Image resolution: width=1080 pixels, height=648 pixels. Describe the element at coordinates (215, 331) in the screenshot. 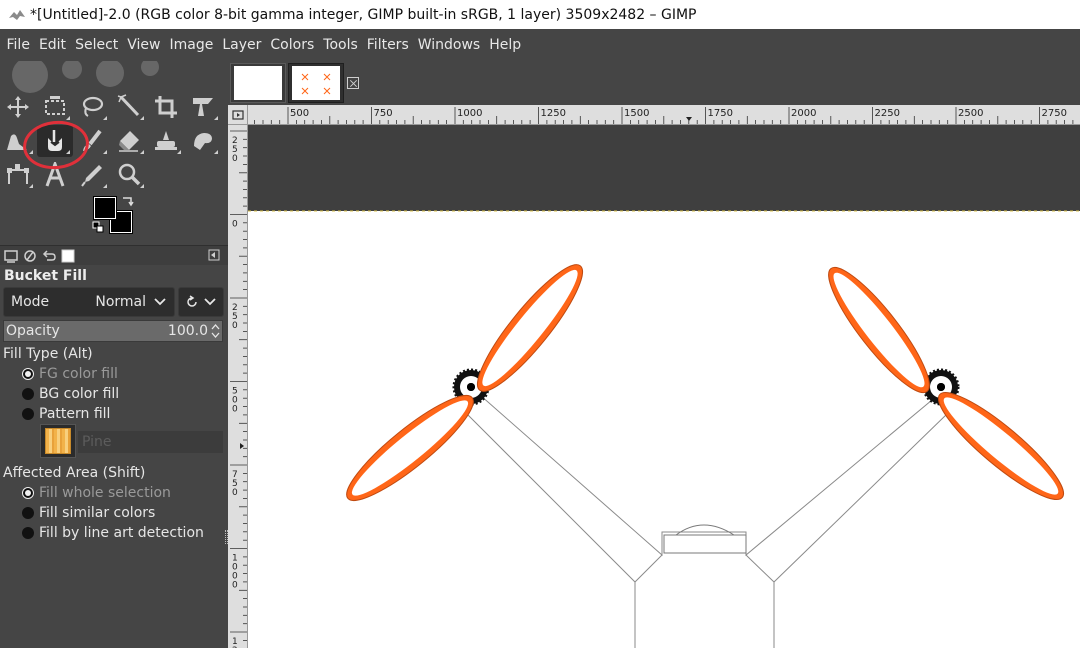

I see `spin-arrows-icon` at that location.